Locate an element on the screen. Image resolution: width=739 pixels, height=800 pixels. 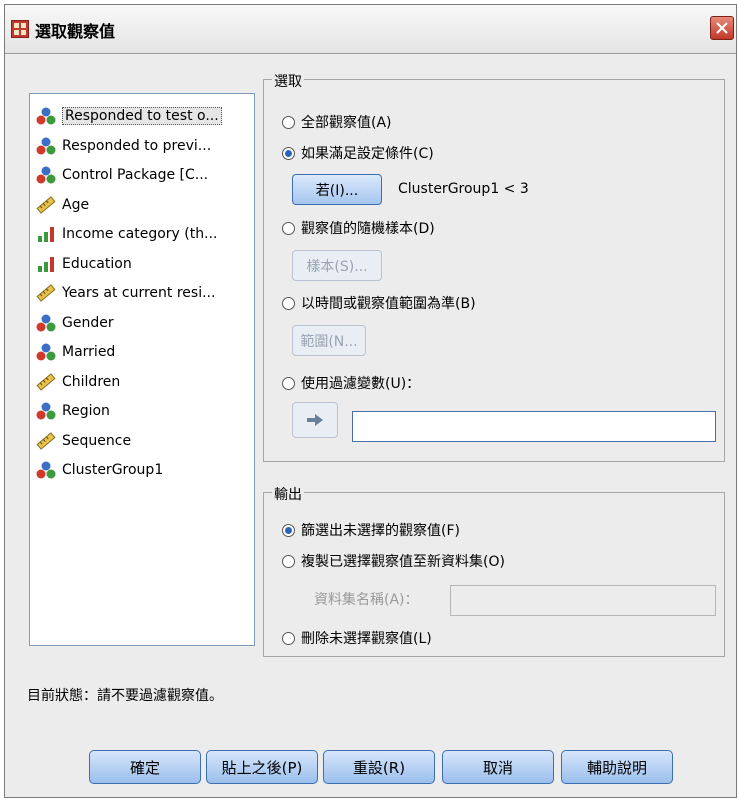
radio-all-cases-button is located at coordinates (288, 122).